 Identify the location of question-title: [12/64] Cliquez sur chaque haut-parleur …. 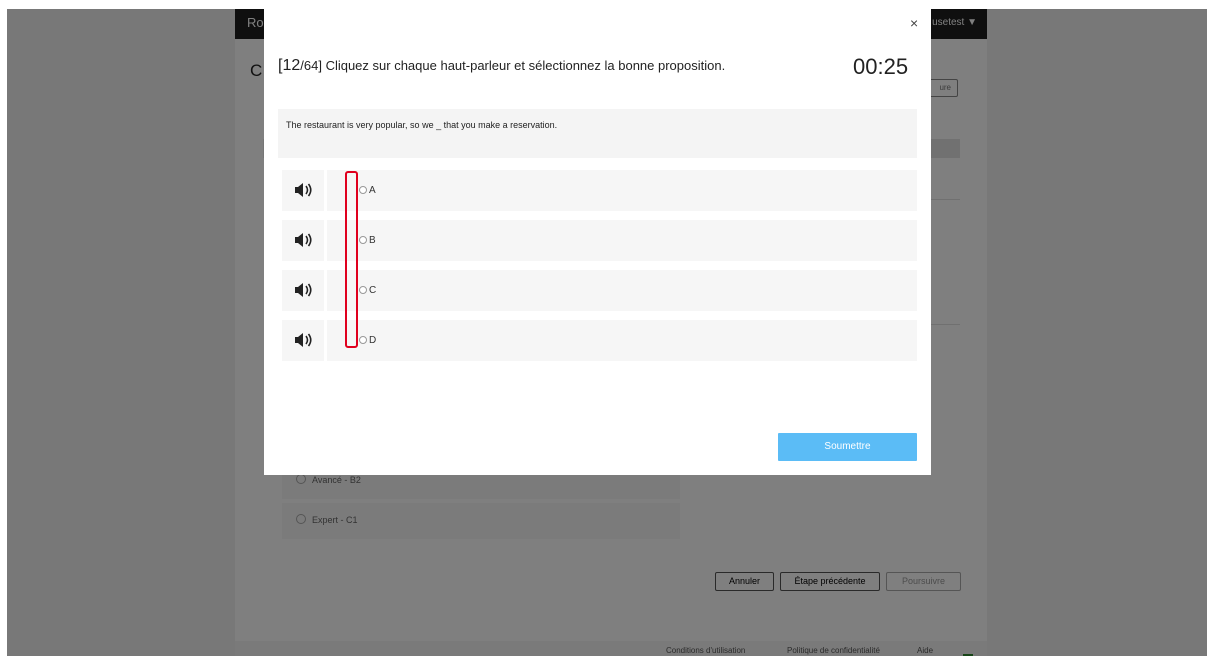
(501, 66).